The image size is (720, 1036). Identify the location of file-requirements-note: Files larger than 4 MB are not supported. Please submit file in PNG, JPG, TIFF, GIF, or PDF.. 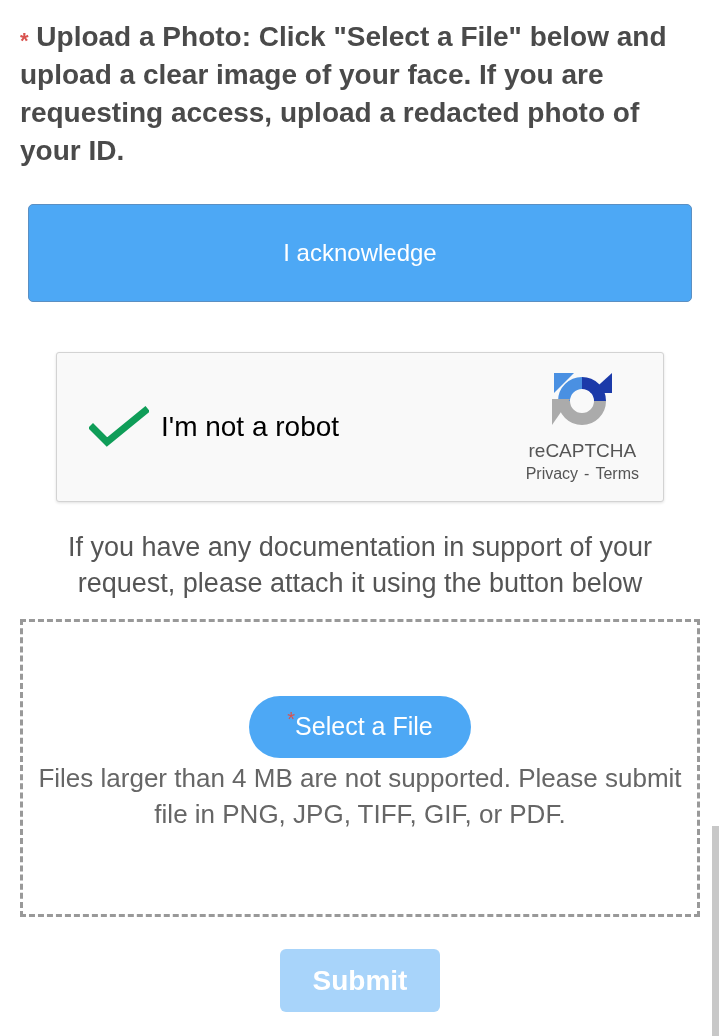
(360, 796).